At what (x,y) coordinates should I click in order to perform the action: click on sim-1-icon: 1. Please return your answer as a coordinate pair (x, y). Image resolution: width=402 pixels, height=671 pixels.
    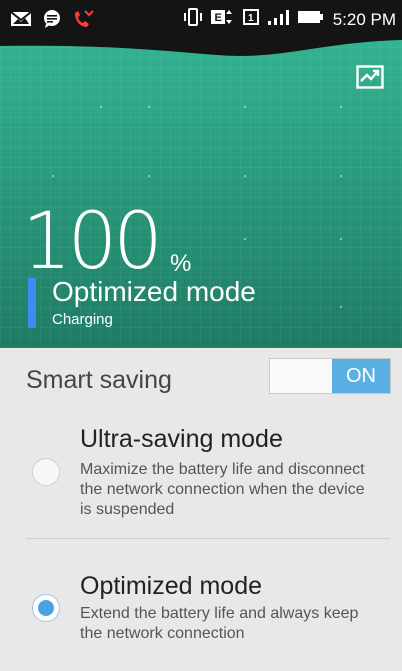
    Looking at the image, I should click on (250, 19).